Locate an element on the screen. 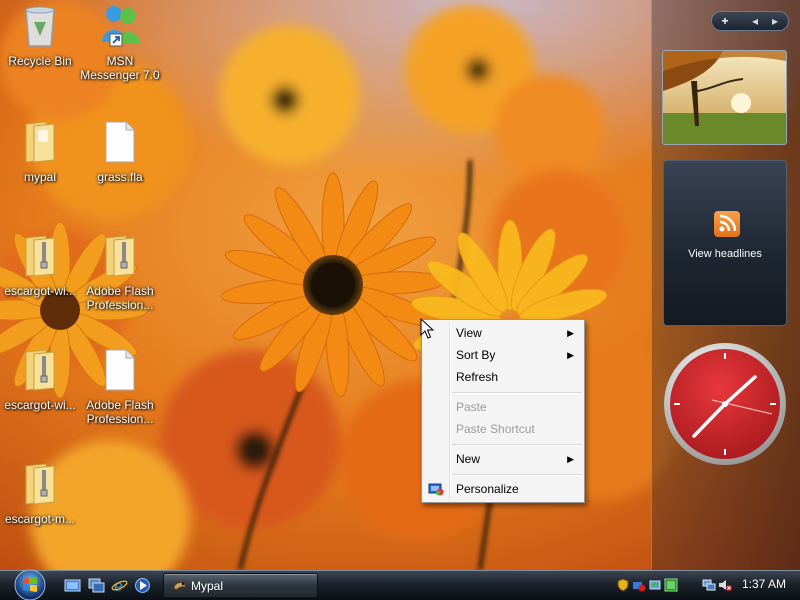  network-icon is located at coordinates (709, 585).